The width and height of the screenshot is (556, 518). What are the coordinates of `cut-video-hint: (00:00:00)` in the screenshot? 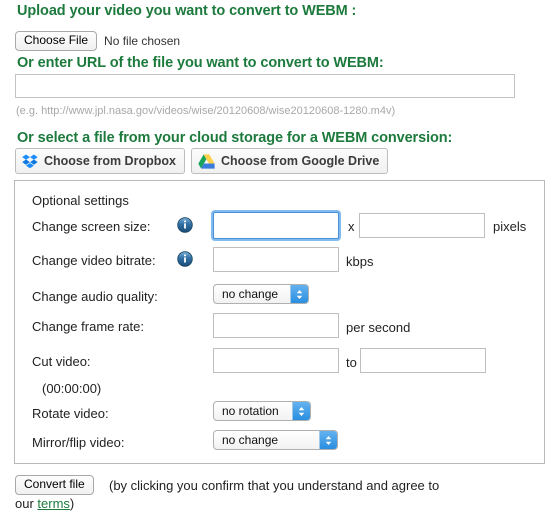 It's located at (72, 388).